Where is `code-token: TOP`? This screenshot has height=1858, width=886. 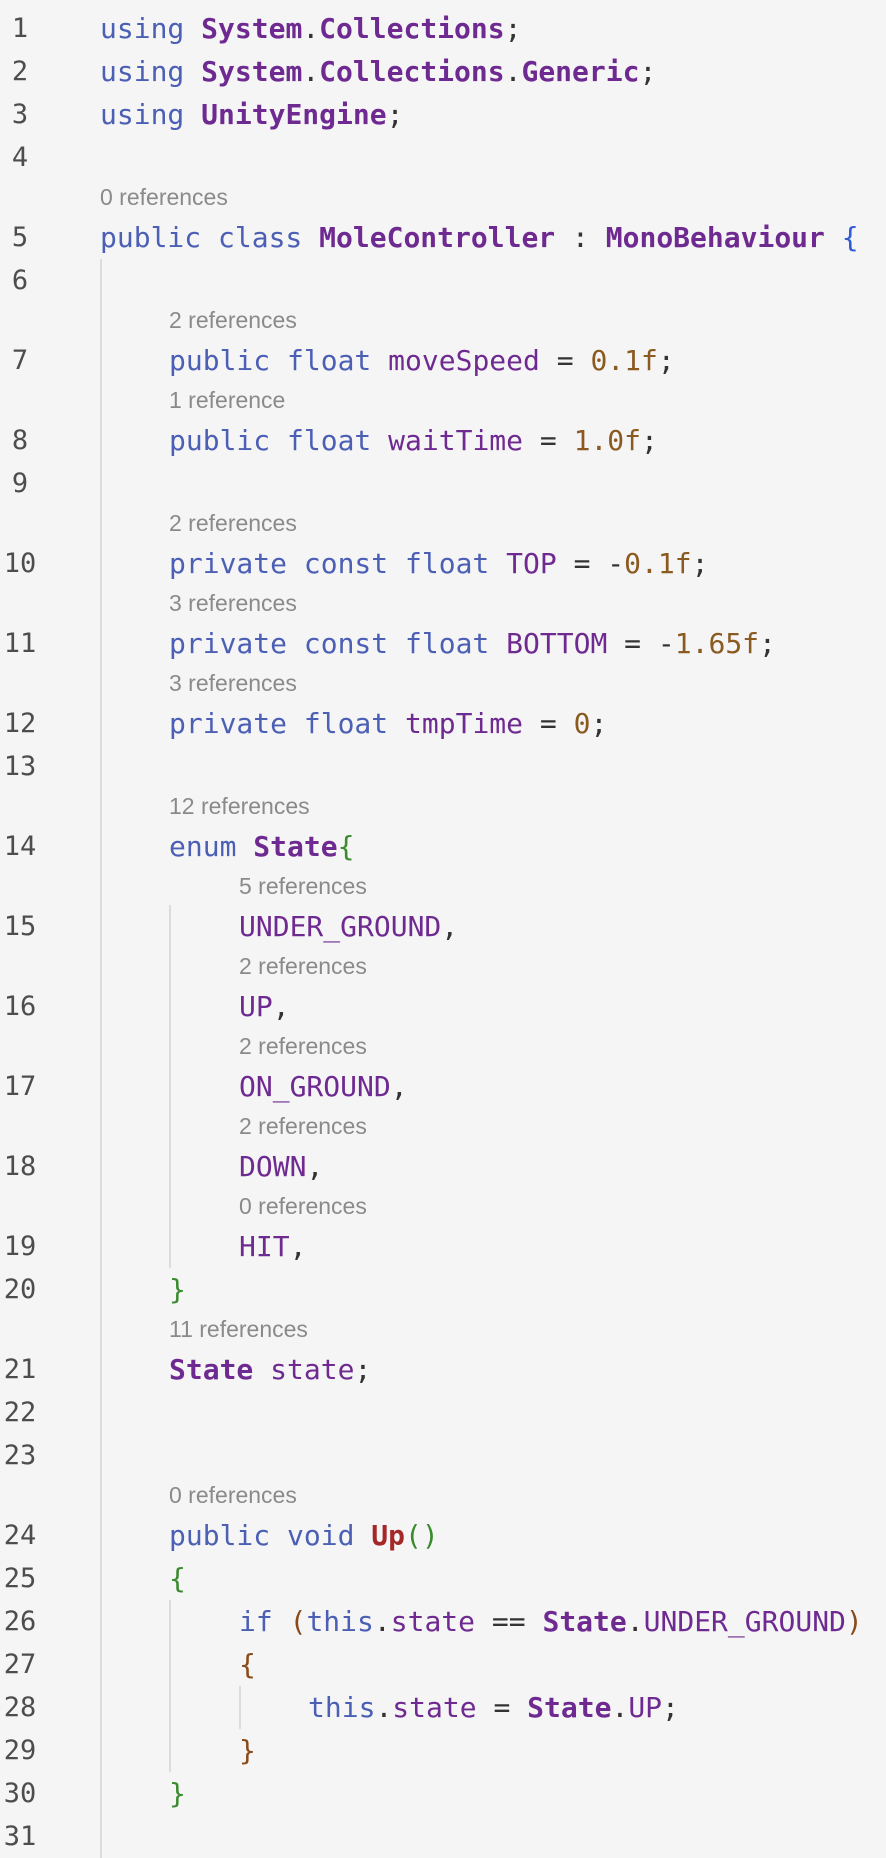 code-token: TOP is located at coordinates (531, 563).